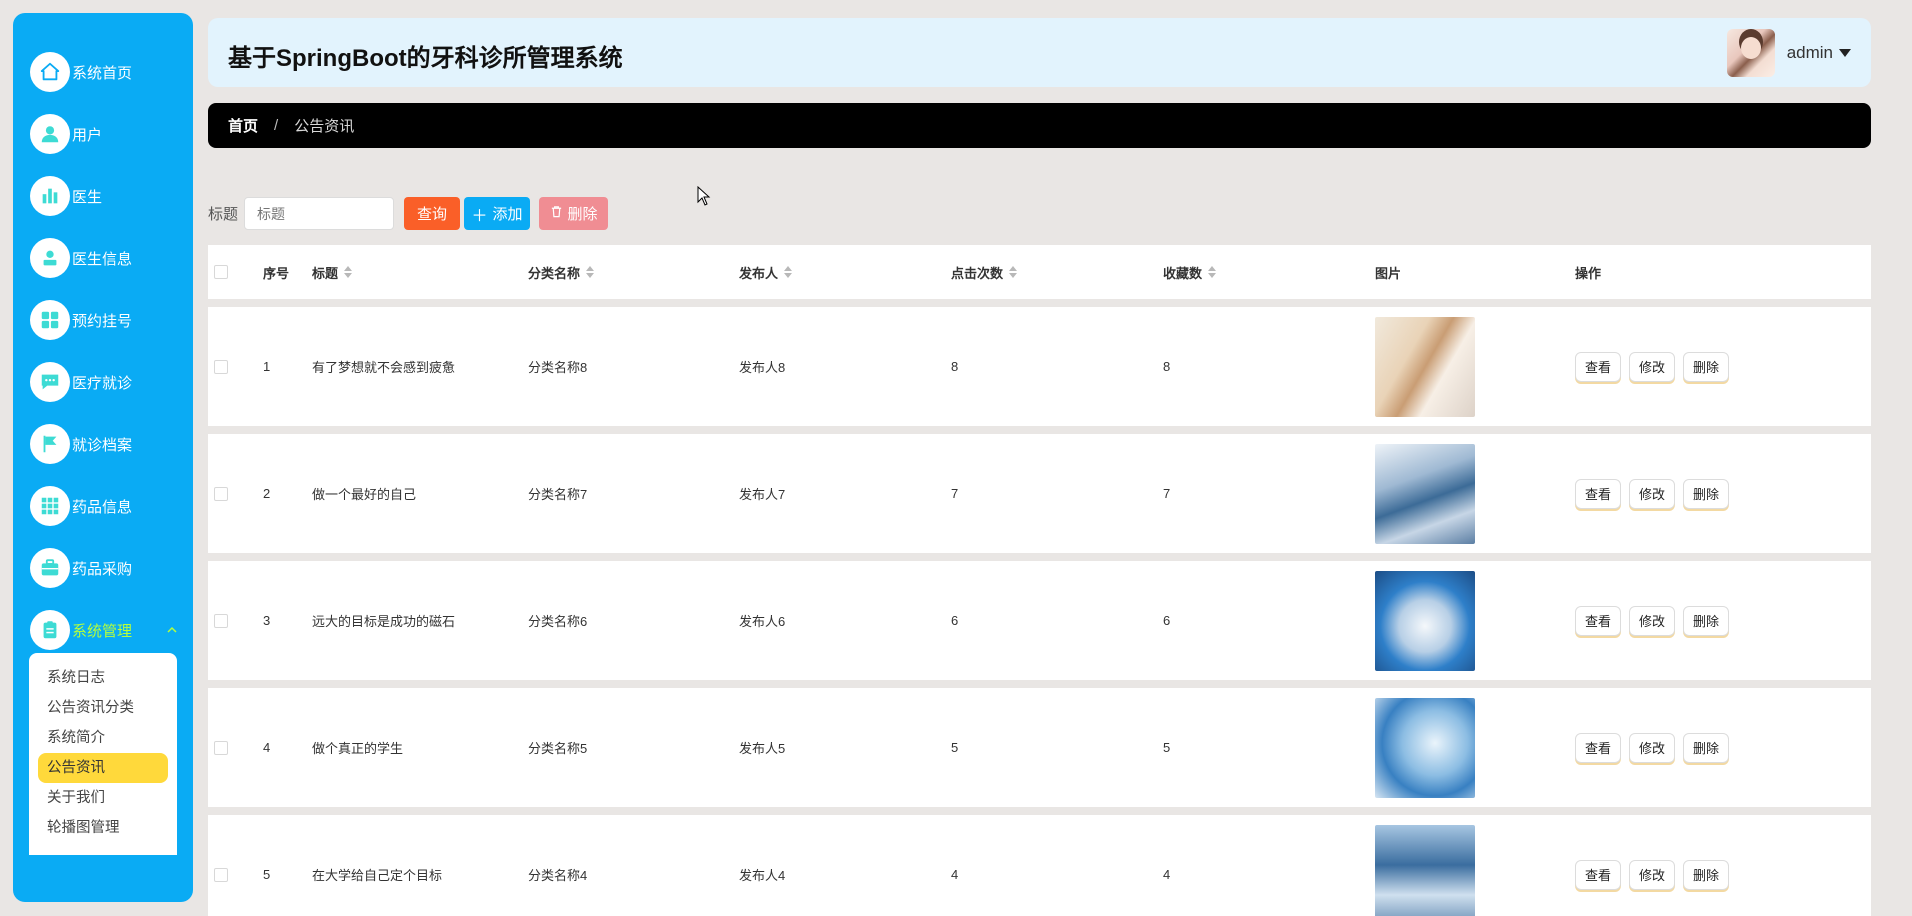  What do you see at coordinates (243, 125) in the screenshot?
I see `breadcrumb-home: 首页` at bounding box center [243, 125].